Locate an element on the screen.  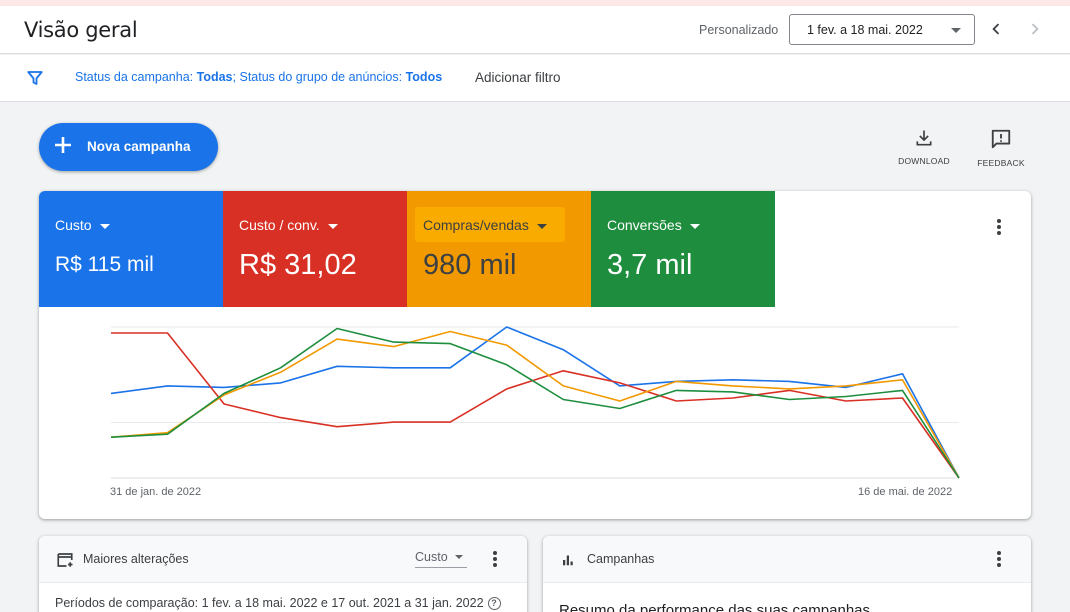
metric-name-text: Compras/vendas is located at coordinates (476, 225).